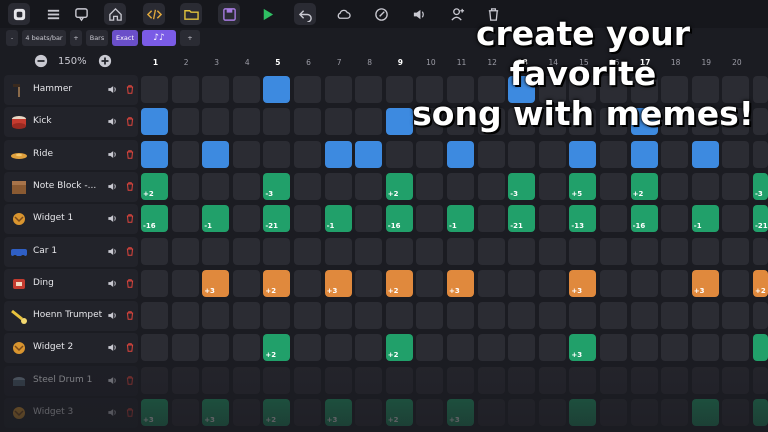 This screenshot has width=768, height=432. Describe the element at coordinates (71, 154) in the screenshot. I see `track-row: Ride` at that location.